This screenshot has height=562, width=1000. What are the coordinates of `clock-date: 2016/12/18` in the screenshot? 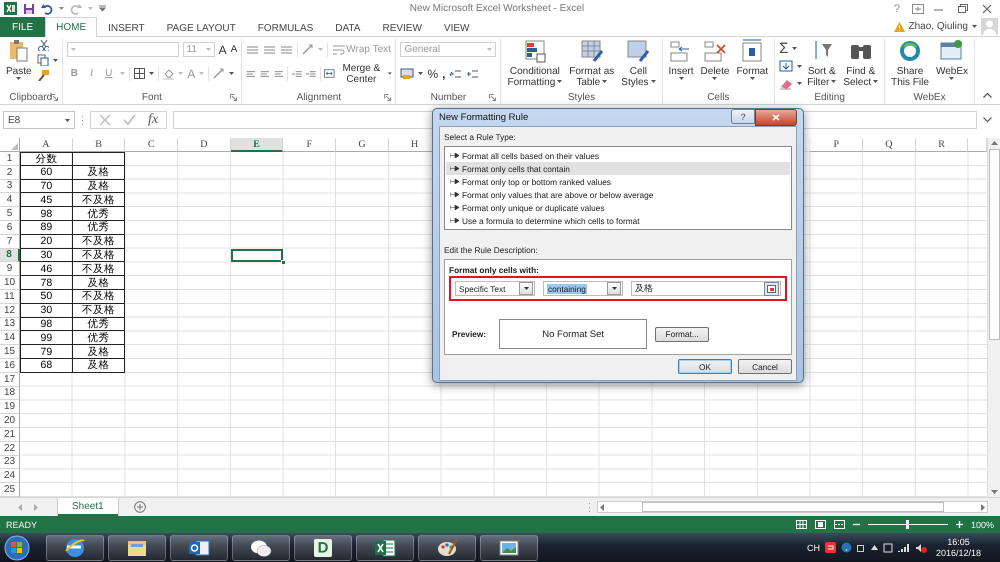 It's located at (958, 553).